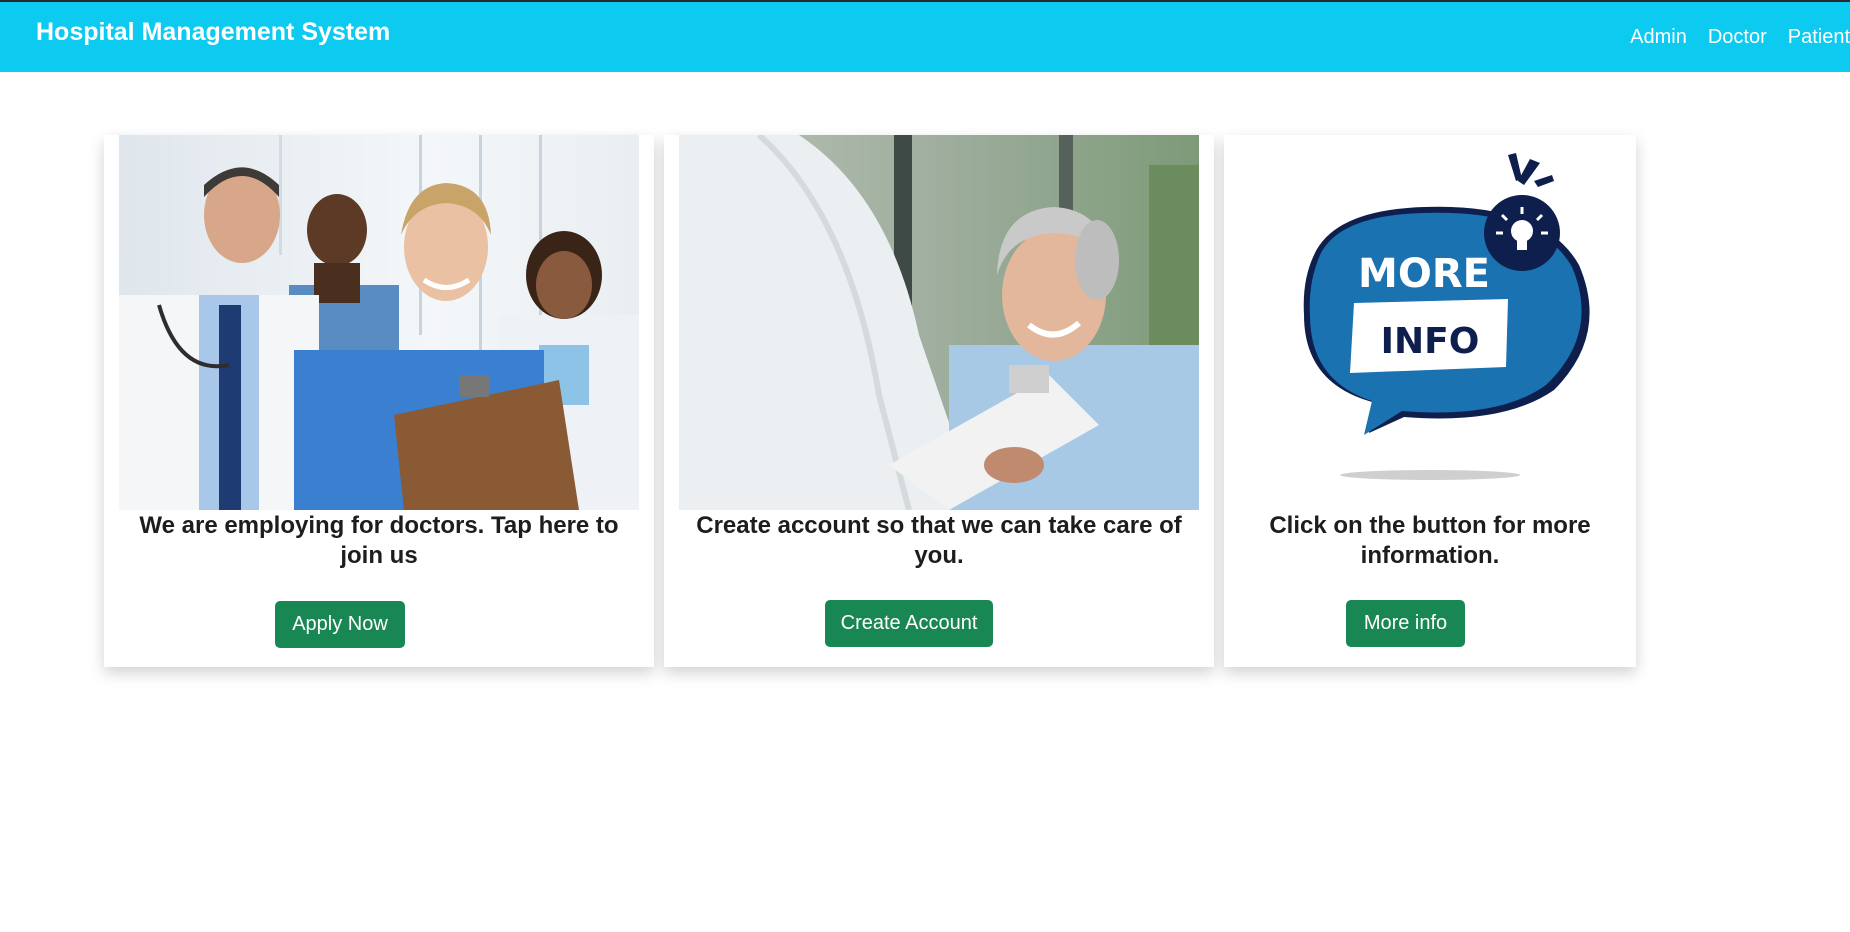  I want to click on patient-with-doctor-photo, so click(939, 322).